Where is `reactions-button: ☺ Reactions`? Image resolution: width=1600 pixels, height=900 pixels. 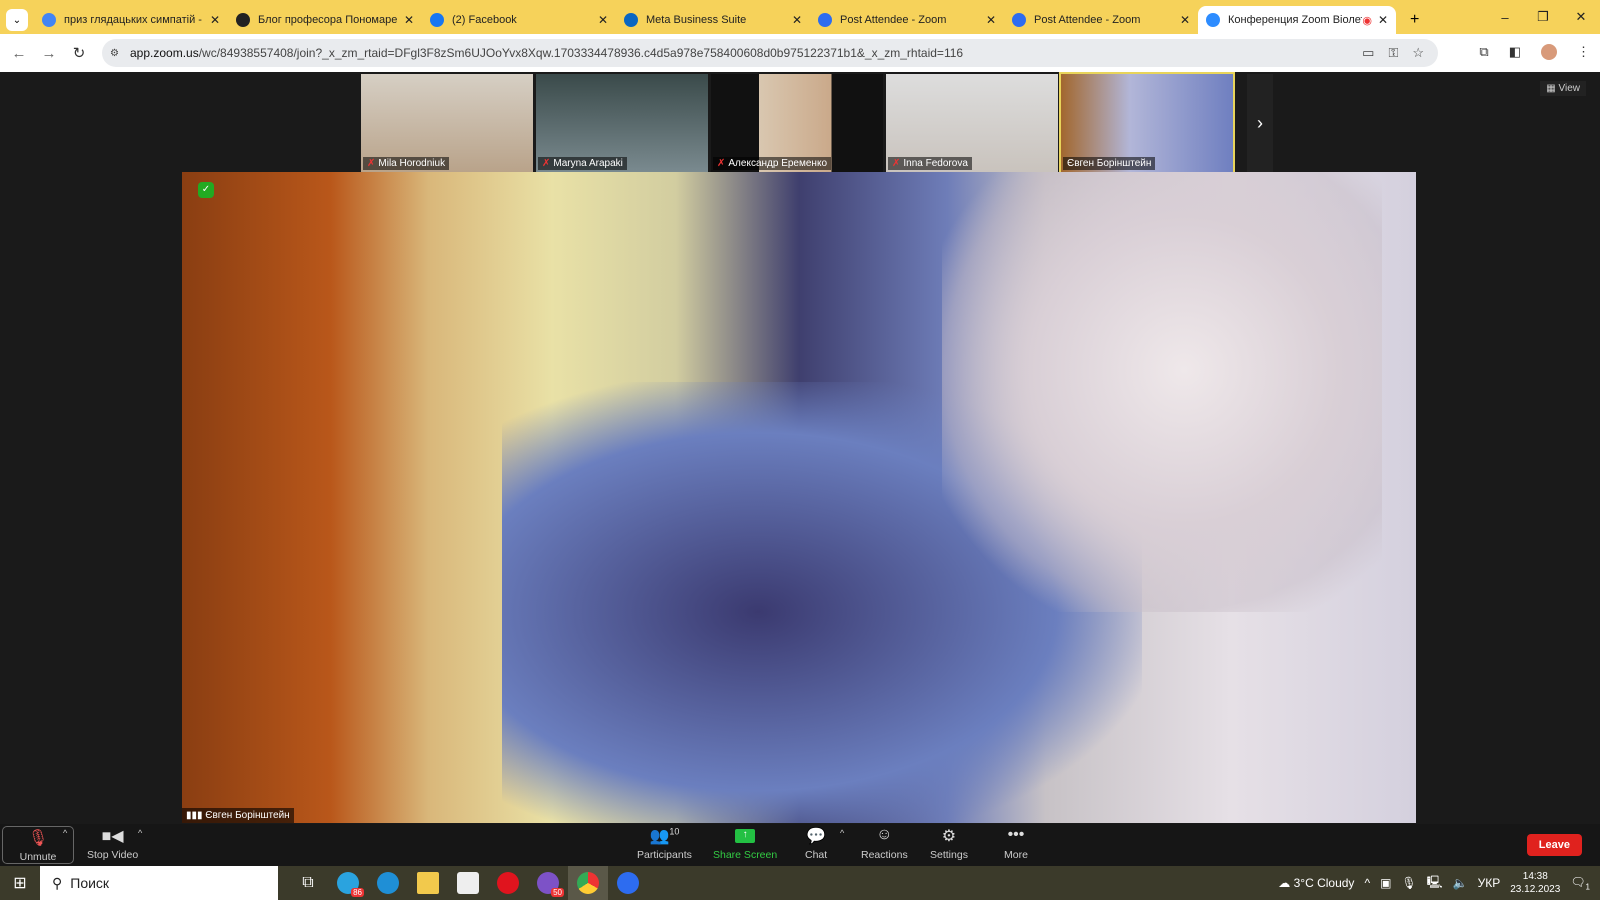 reactions-button: ☺ Reactions is located at coordinates (884, 843).